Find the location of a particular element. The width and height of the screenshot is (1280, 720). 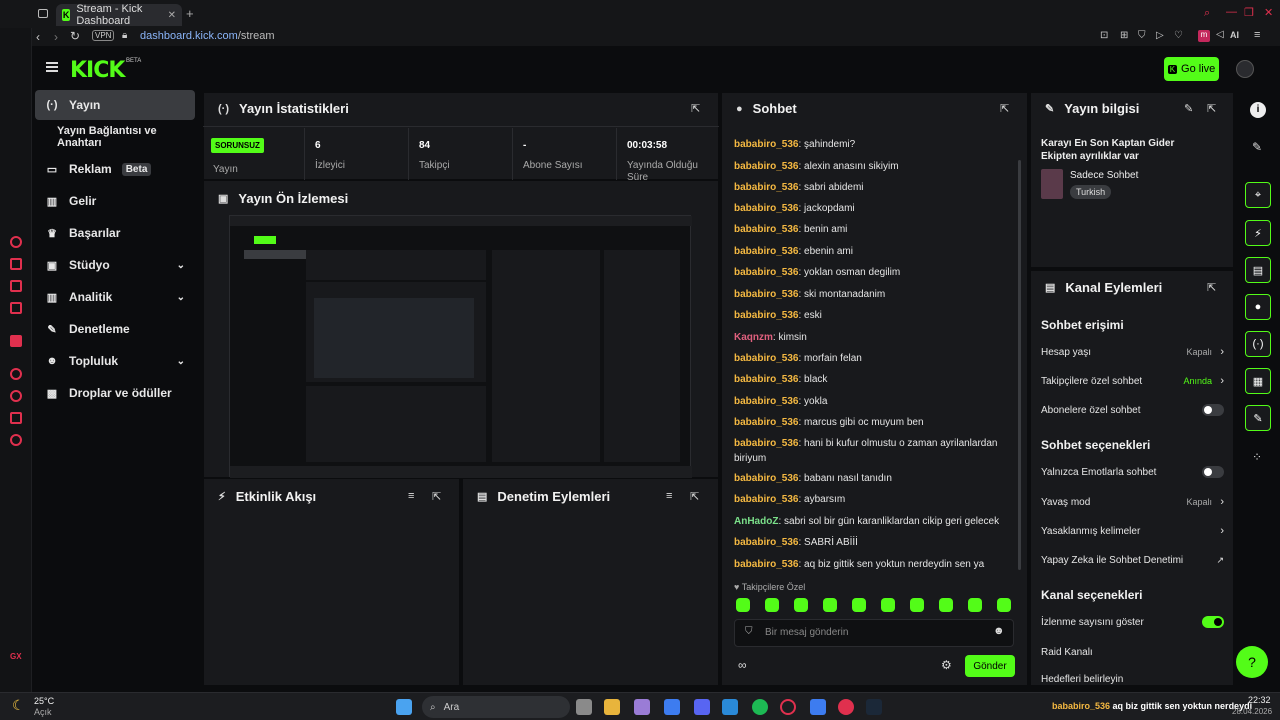

snapshot-icon: ⊞ is located at coordinates (1124, 35).